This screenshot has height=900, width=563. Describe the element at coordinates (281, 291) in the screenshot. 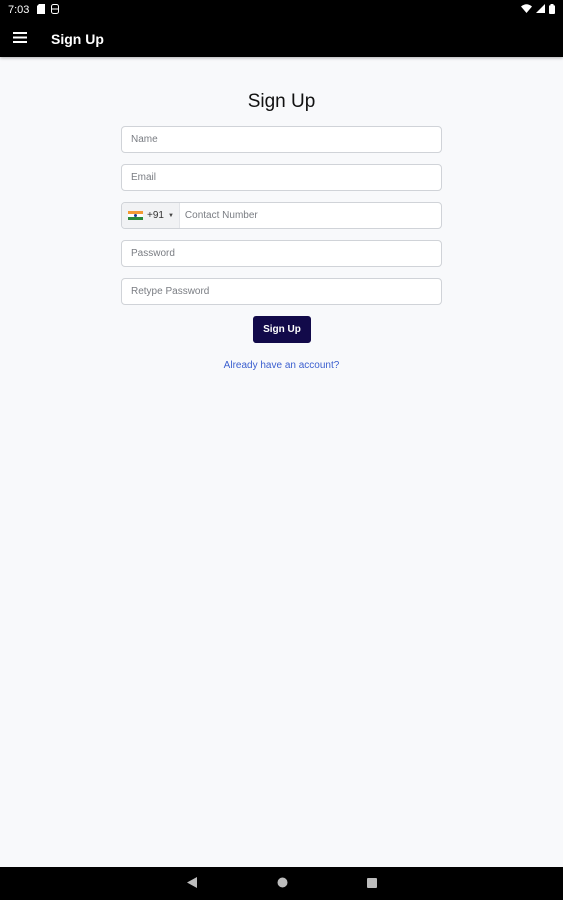

I see `retype-password-field: Retype Password` at that location.